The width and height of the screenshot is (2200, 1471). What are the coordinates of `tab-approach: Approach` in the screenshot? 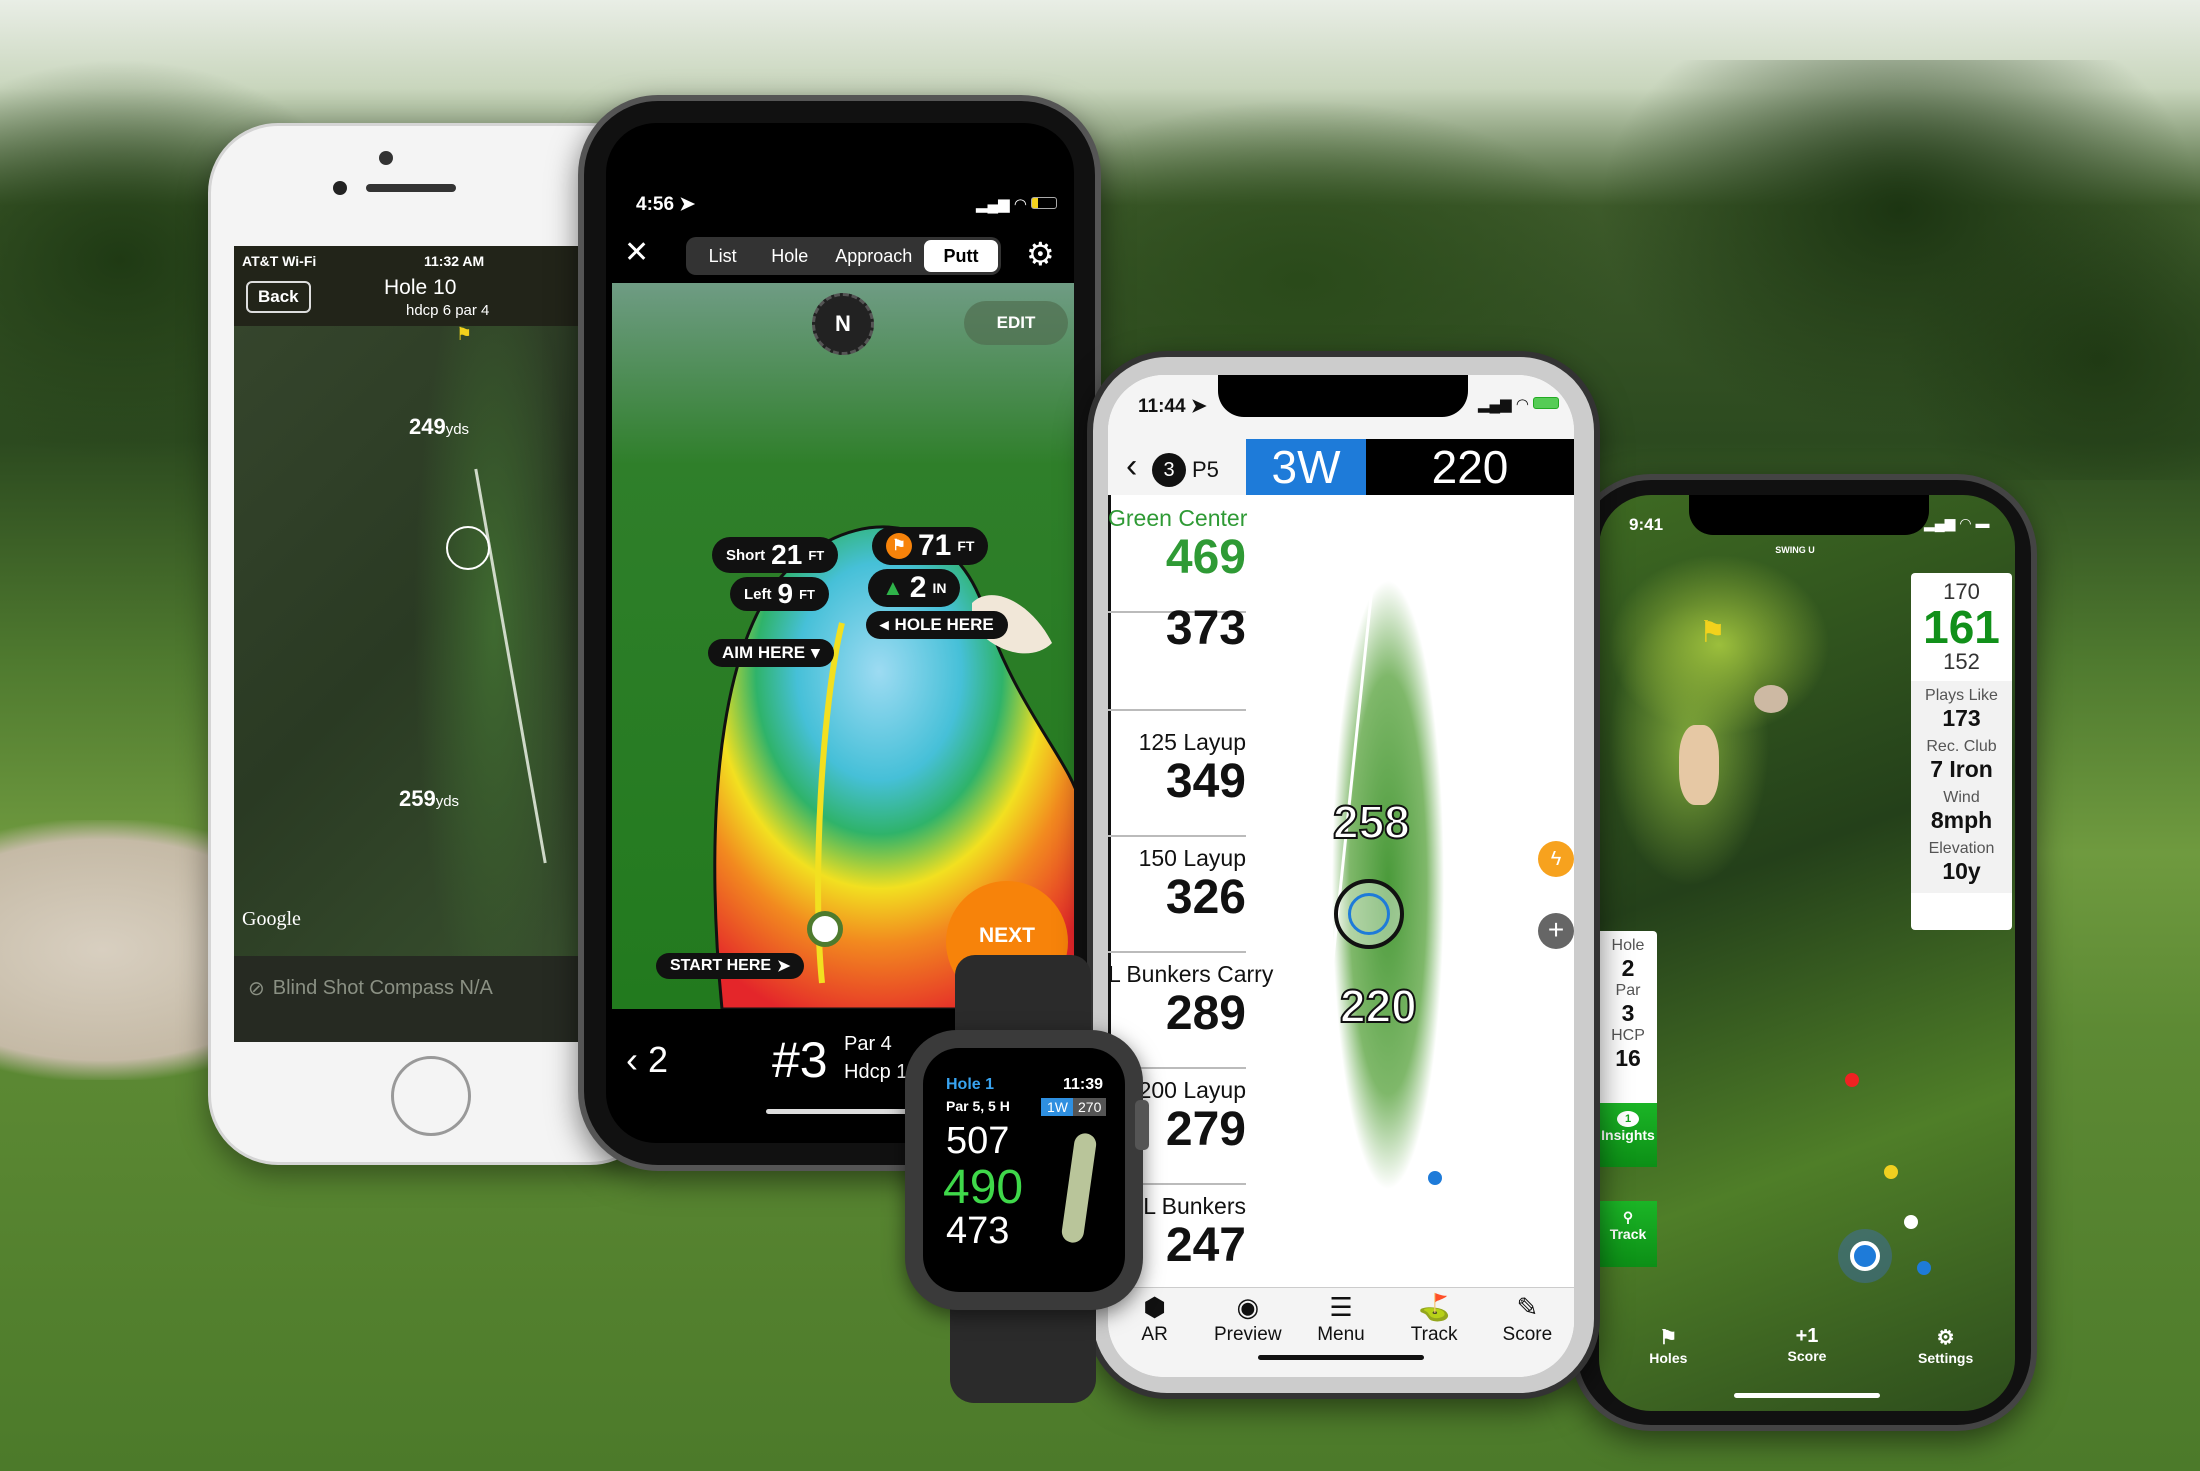 It's located at (873, 256).